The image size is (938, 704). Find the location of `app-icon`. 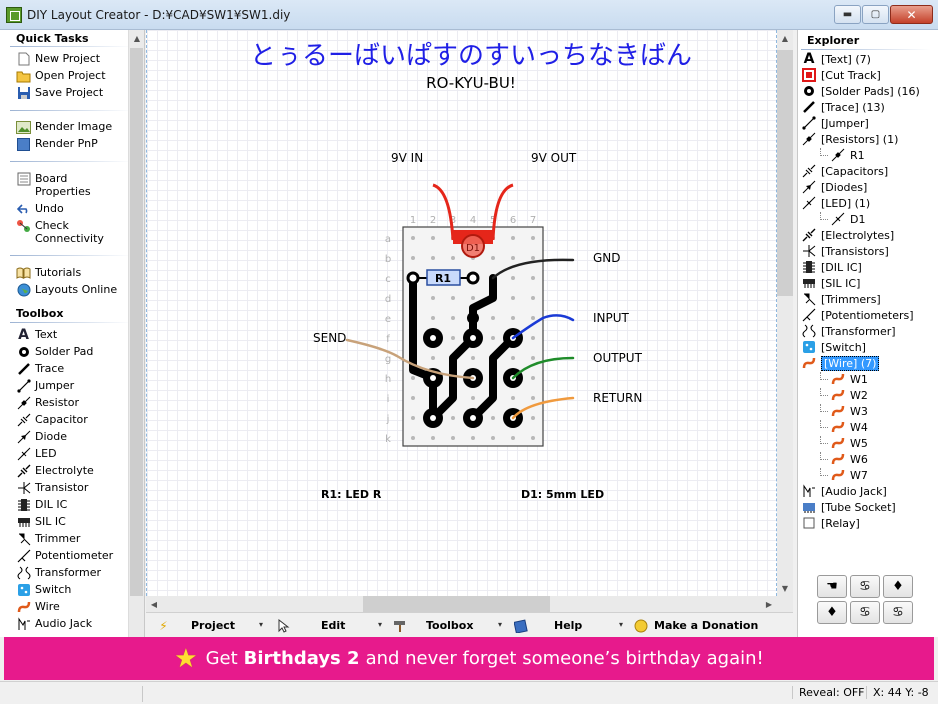

app-icon is located at coordinates (14, 15).